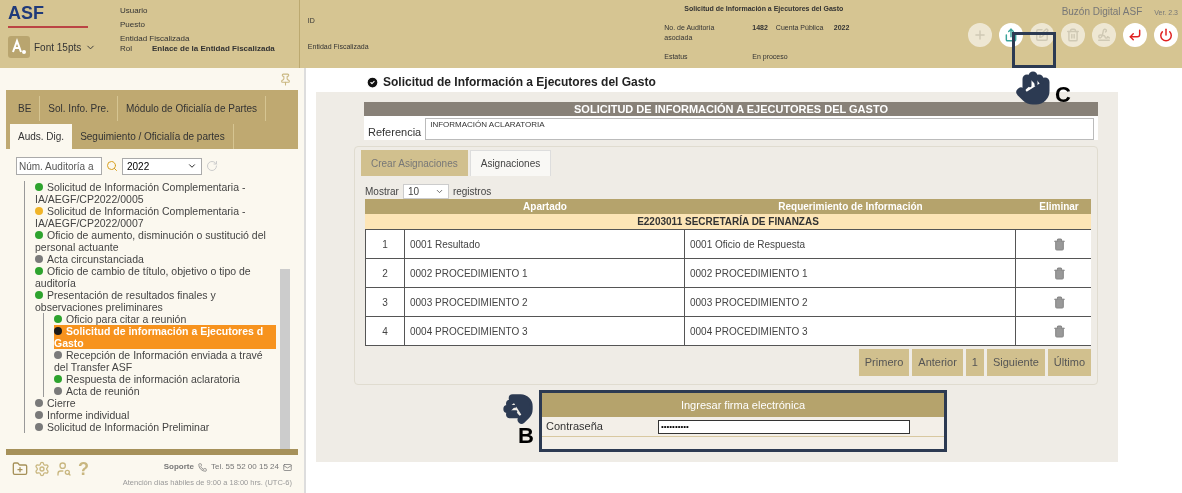 This screenshot has width=1182, height=493. Describe the element at coordinates (244, 467) in the screenshot. I see `phone-number: Tel. 55 52 00 15 24` at that location.